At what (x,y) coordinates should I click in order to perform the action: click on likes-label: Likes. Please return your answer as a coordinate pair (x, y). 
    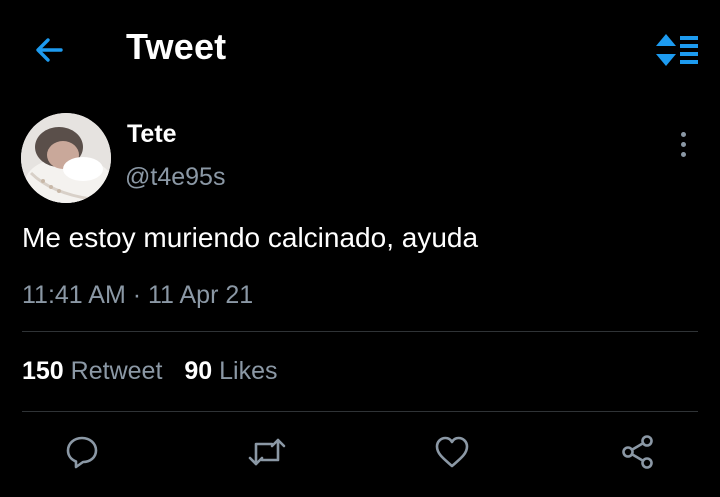
    Looking at the image, I should click on (248, 371).